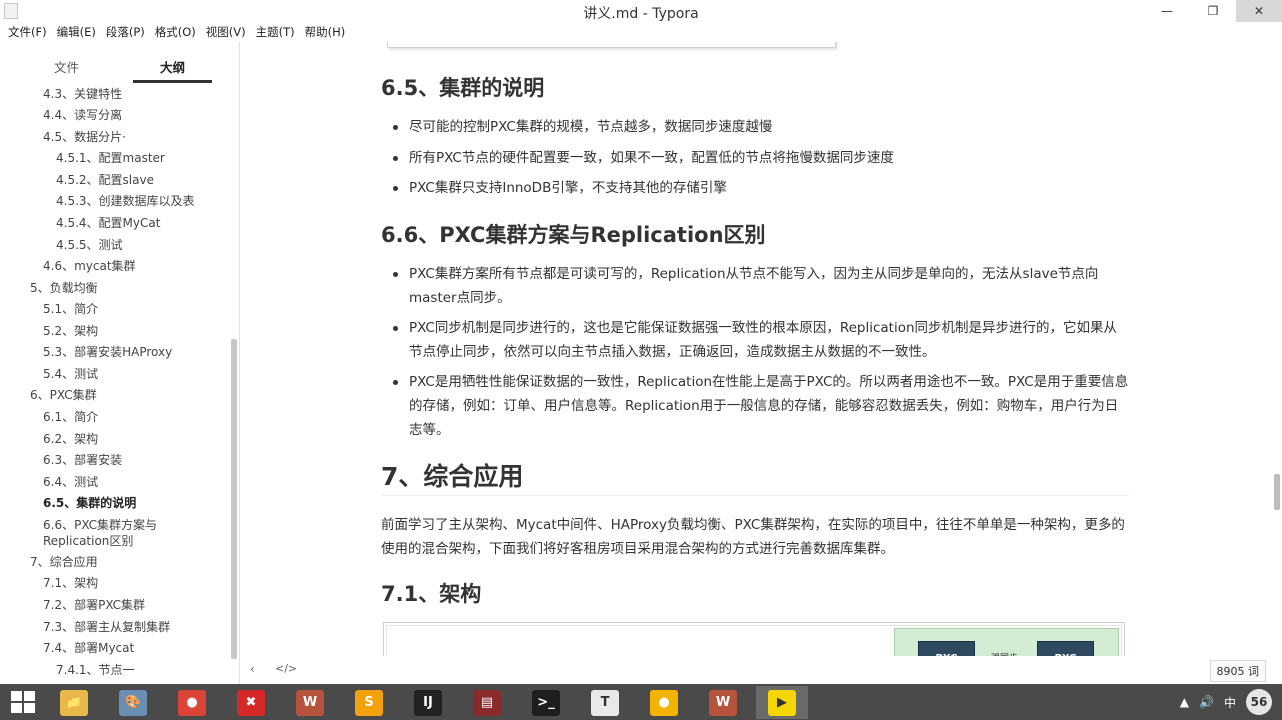 The height and width of the screenshot is (720, 1282). Describe the element at coordinates (1167, 11) in the screenshot. I see `minimize-icon: —` at that location.